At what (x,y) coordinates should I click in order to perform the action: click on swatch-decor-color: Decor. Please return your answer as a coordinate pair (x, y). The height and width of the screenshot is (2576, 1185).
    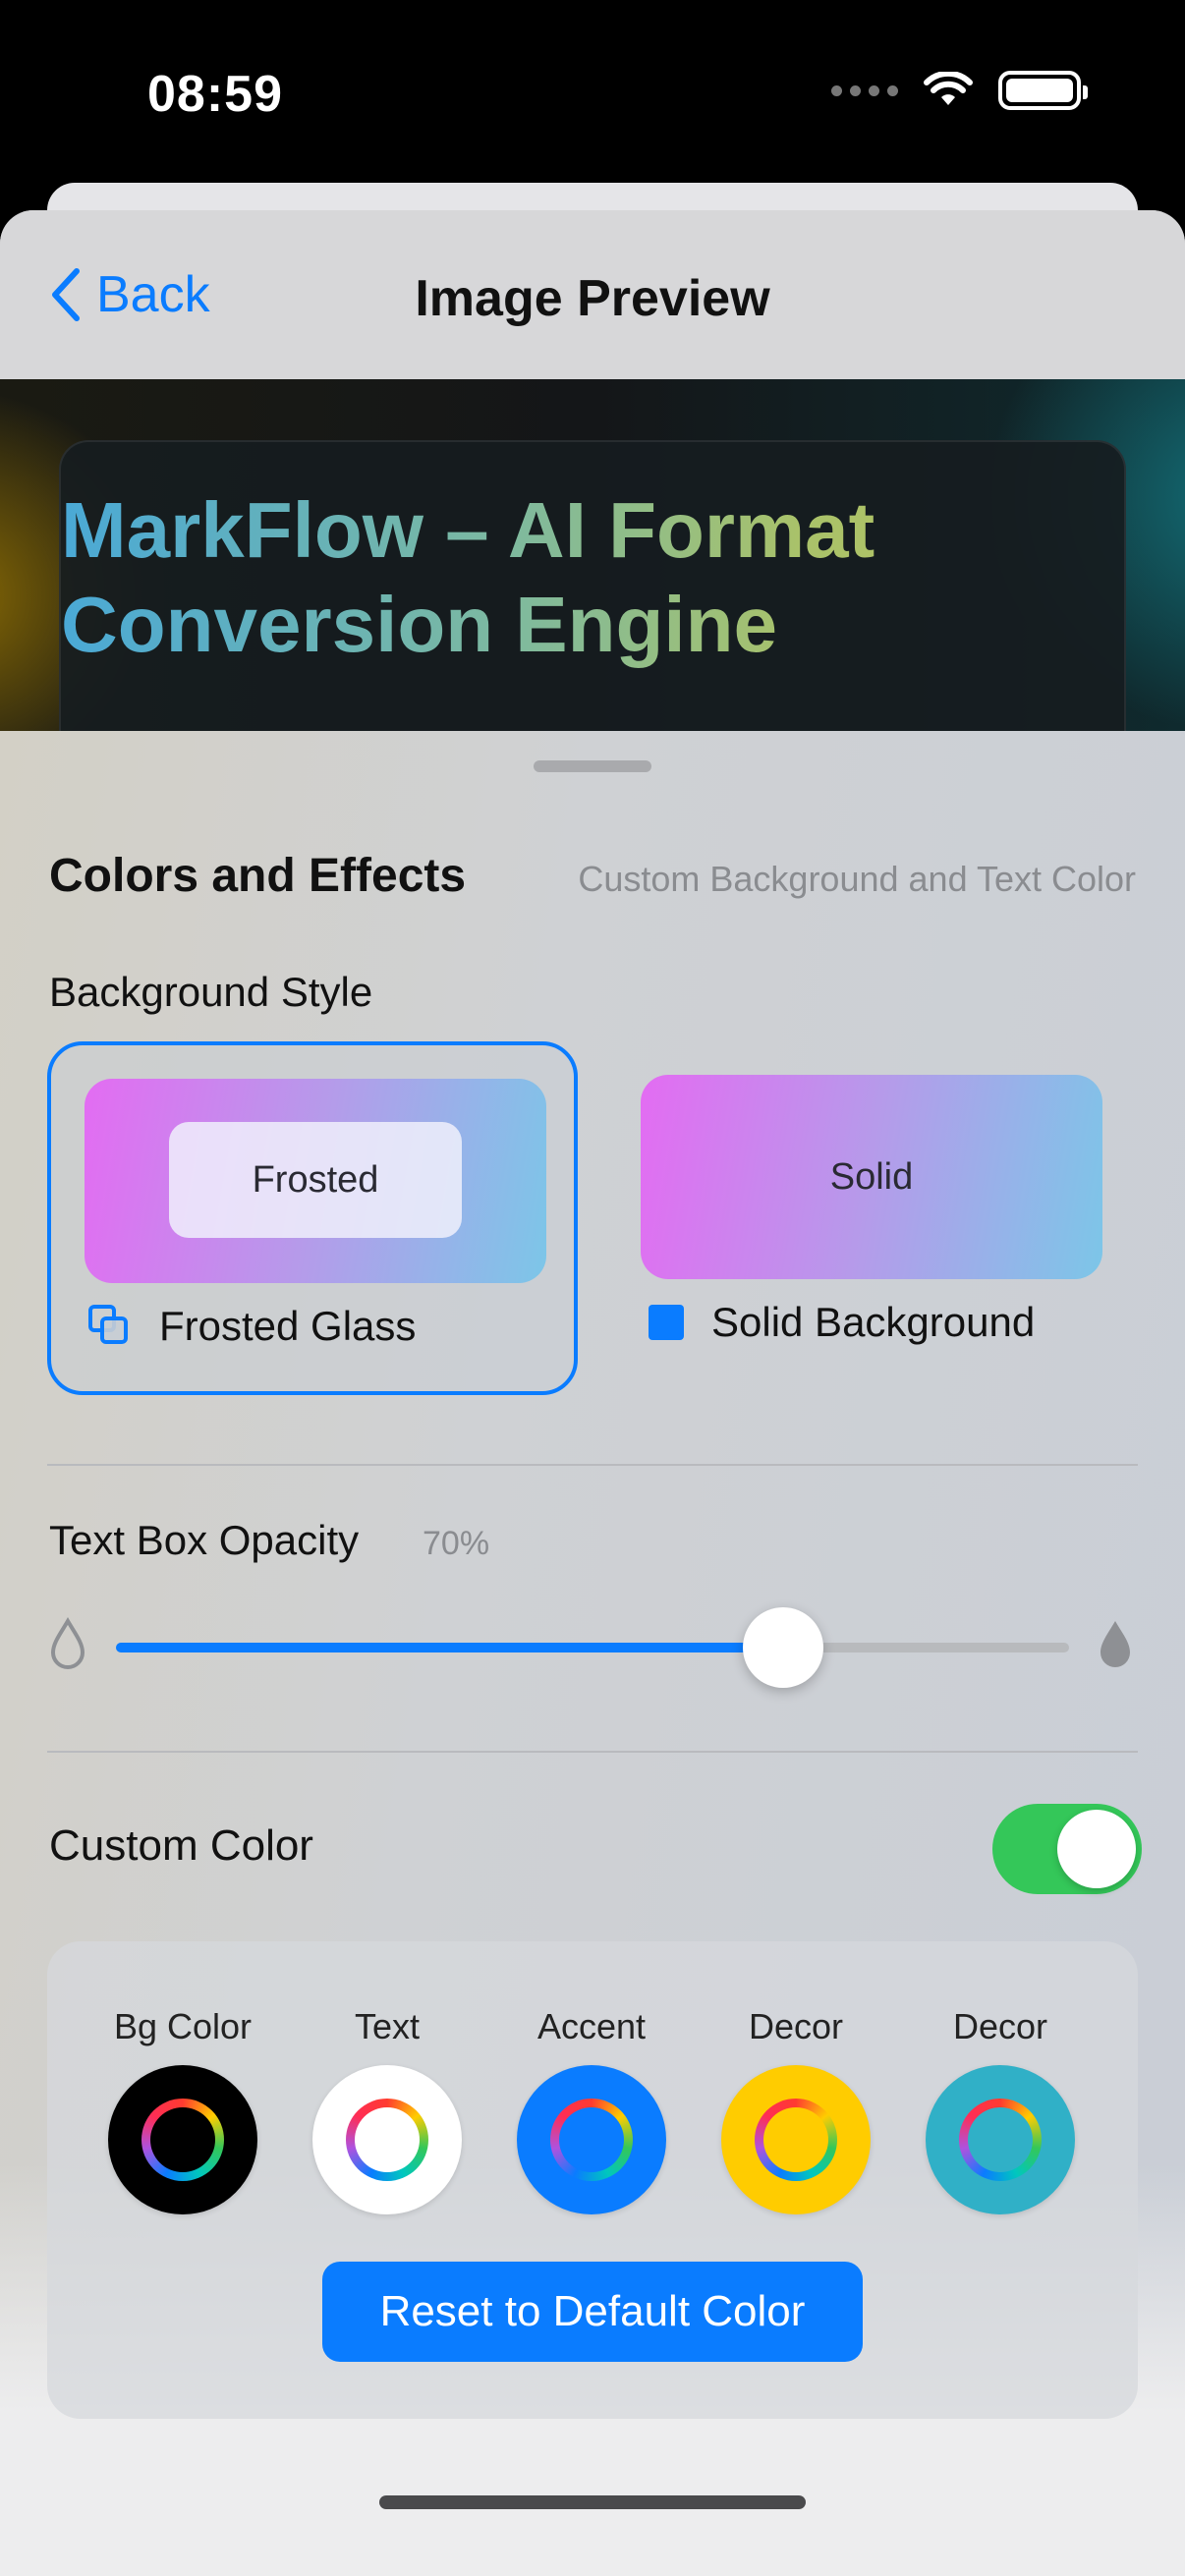
    Looking at the image, I should click on (796, 2110).